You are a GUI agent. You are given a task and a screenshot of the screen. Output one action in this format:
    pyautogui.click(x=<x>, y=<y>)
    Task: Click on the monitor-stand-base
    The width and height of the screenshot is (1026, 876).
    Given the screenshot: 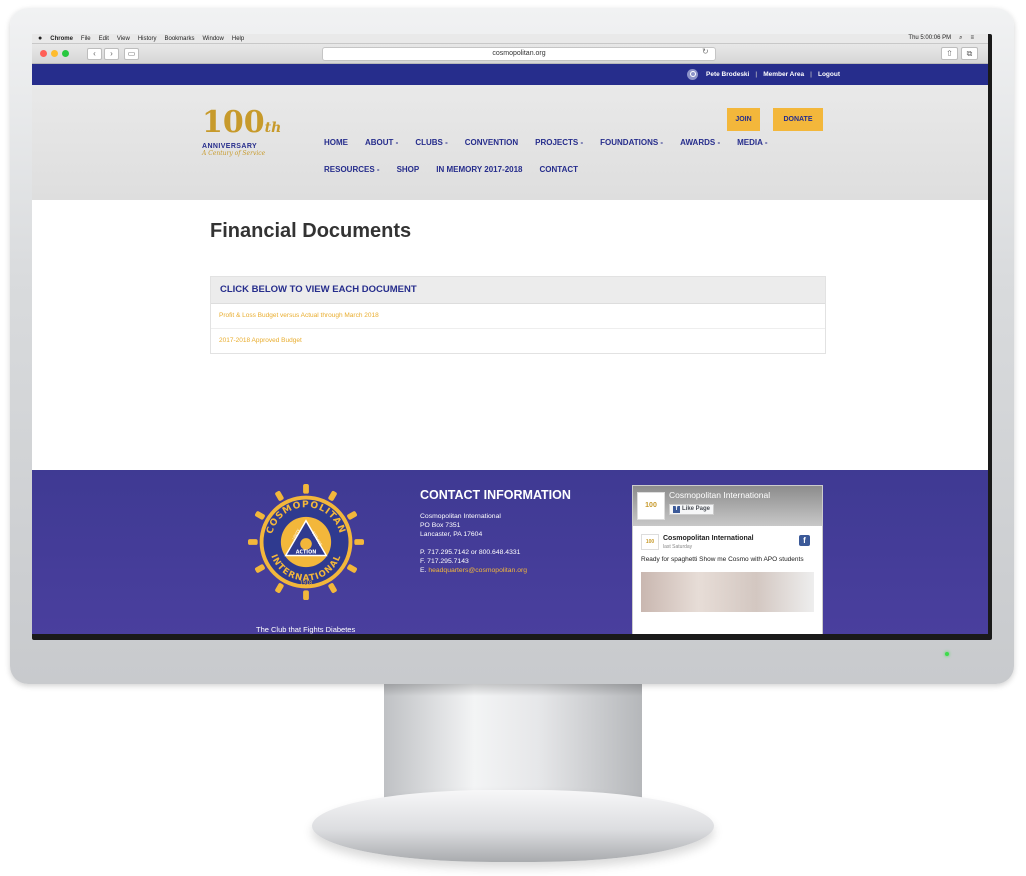 What is the action you would take?
    pyautogui.click(x=513, y=826)
    